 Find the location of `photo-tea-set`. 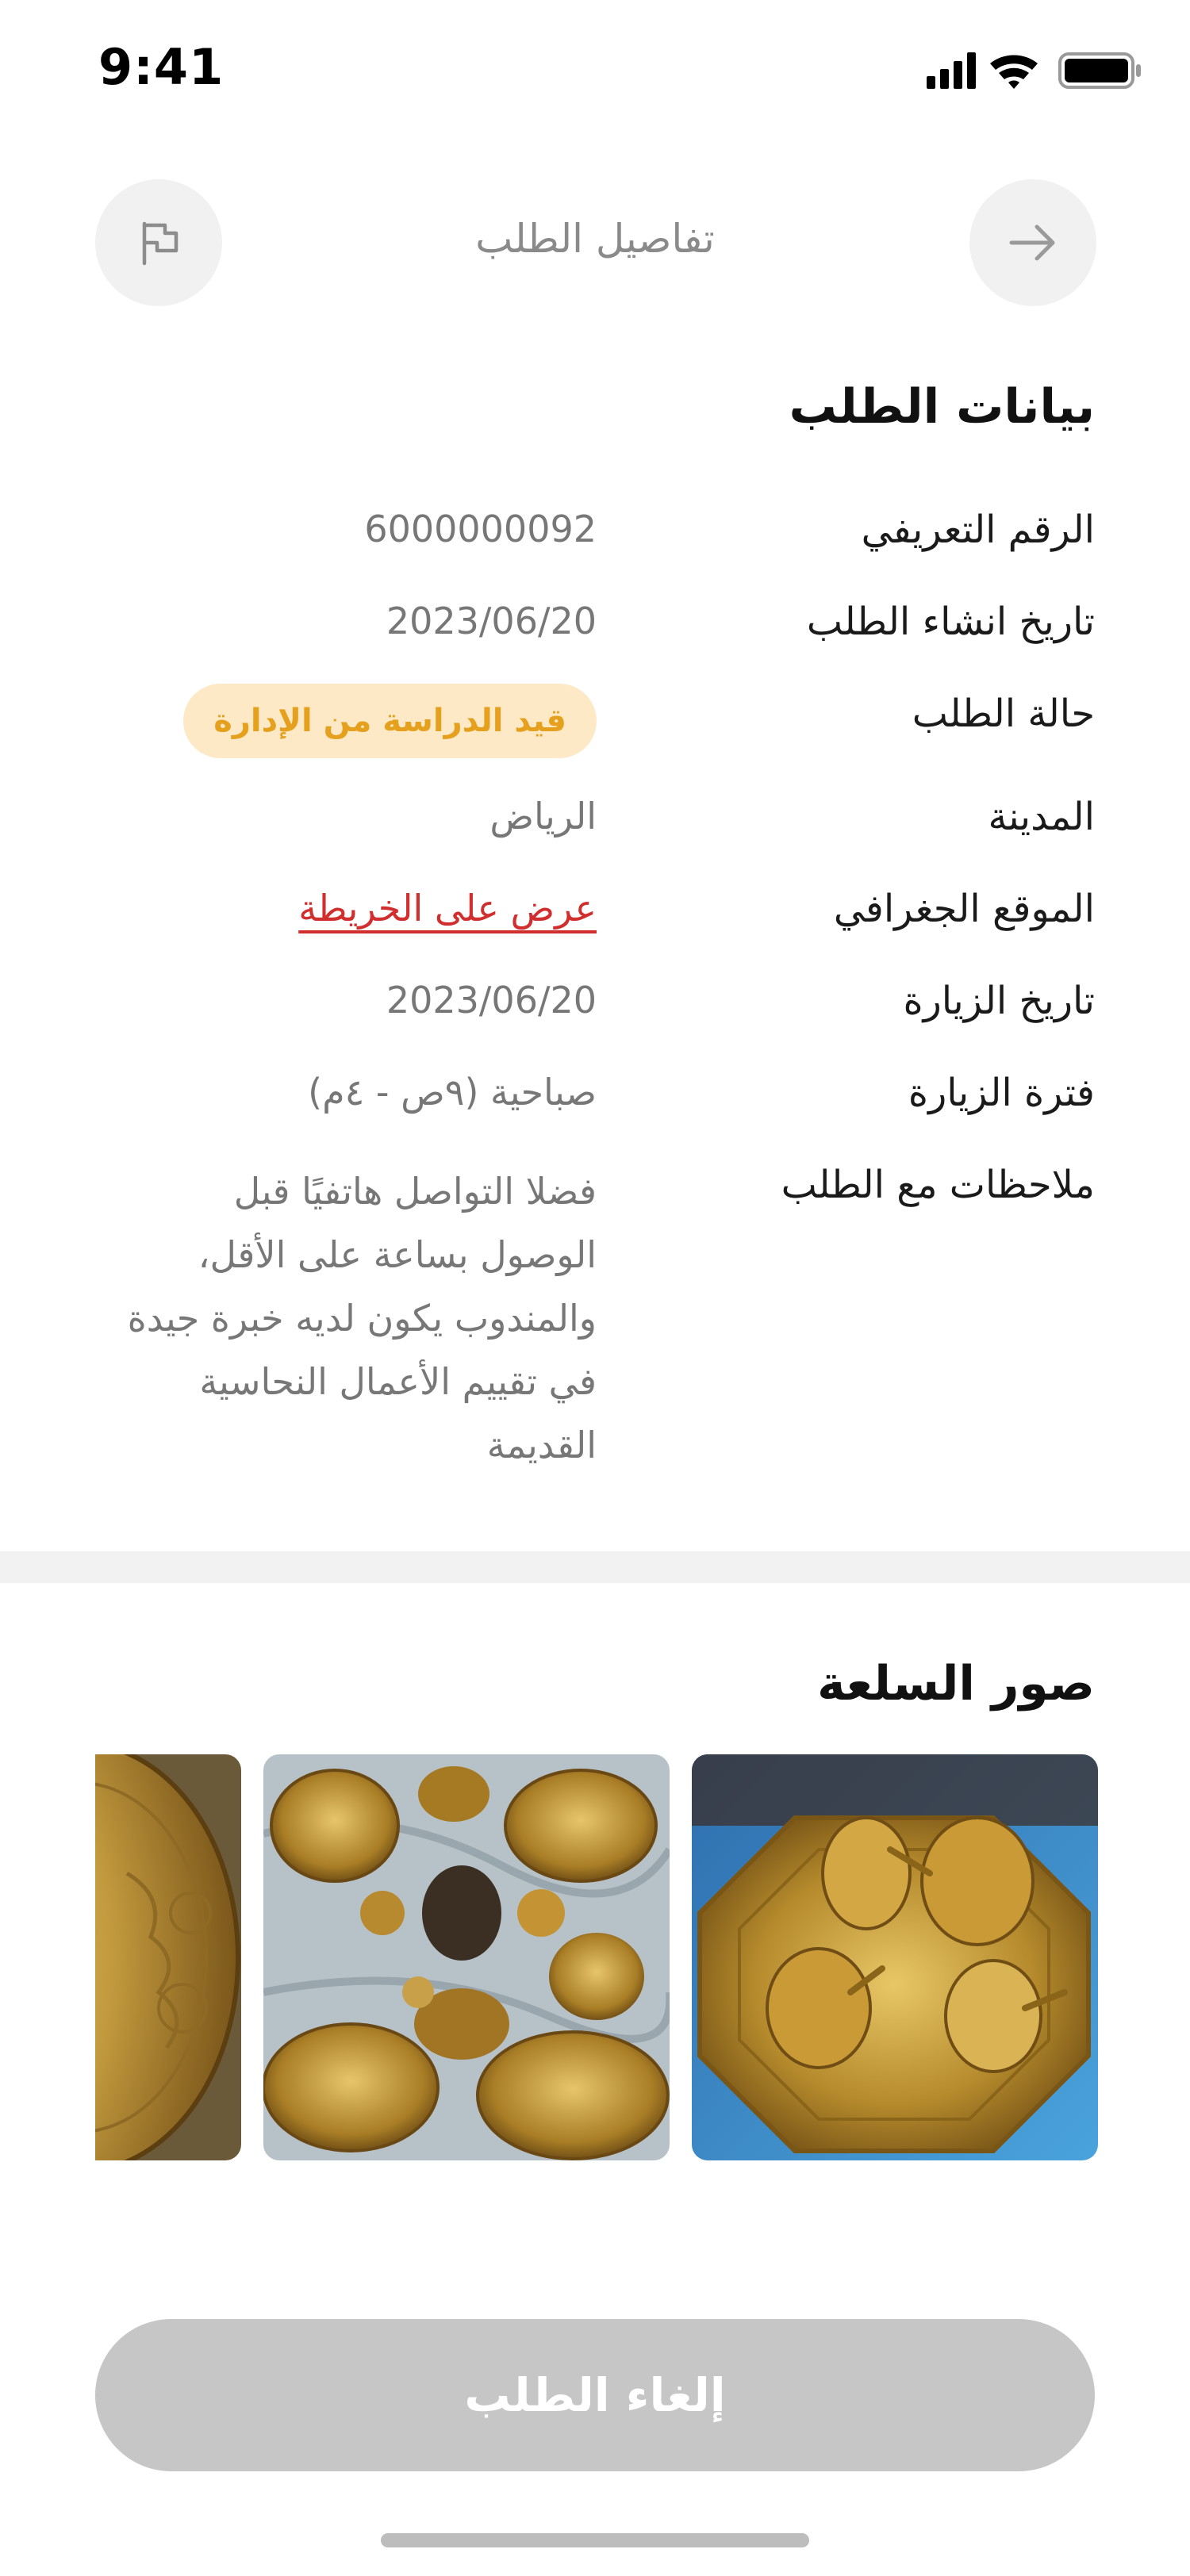

photo-tea-set is located at coordinates (895, 1957).